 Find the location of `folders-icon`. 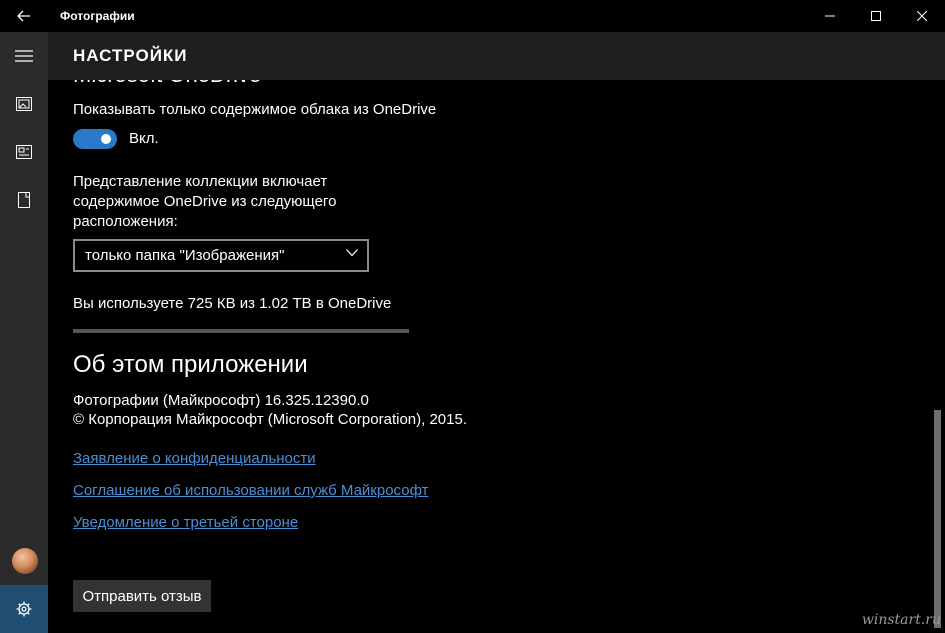

folders-icon is located at coordinates (24, 200).